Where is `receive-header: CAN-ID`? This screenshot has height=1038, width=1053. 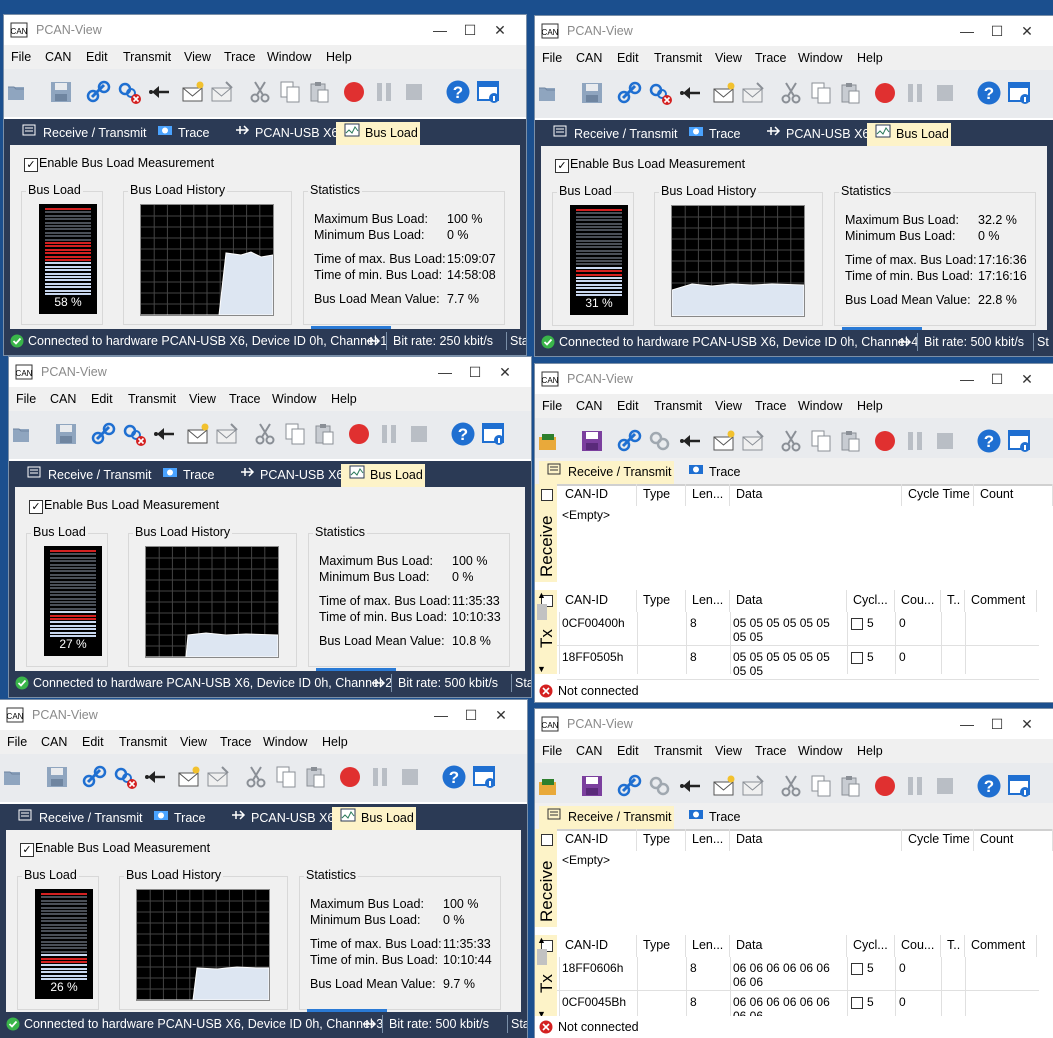 receive-header: CAN-ID is located at coordinates (598, 495).